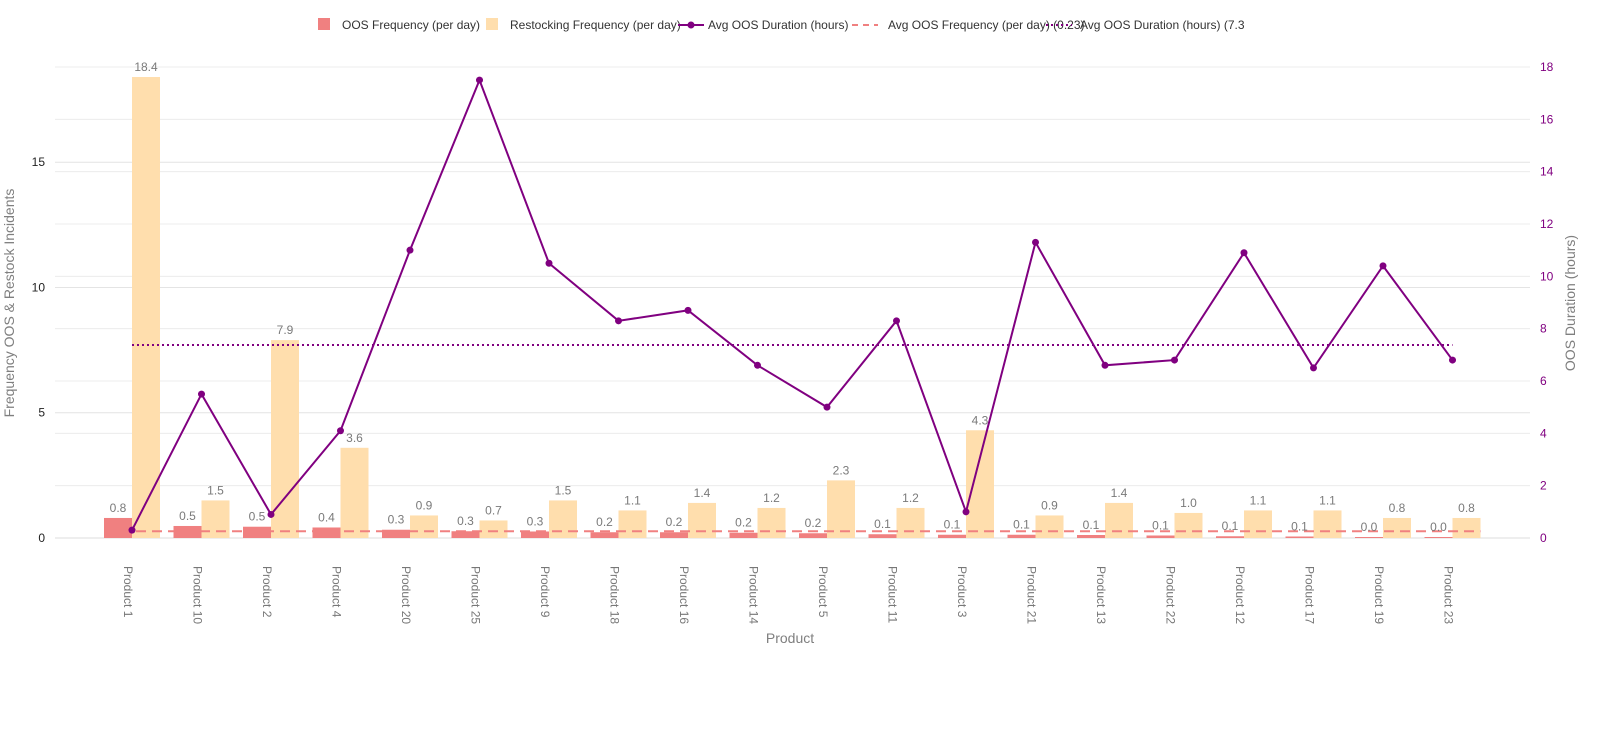  I want to click on y2-tick-label: 0, so click(1543, 538).